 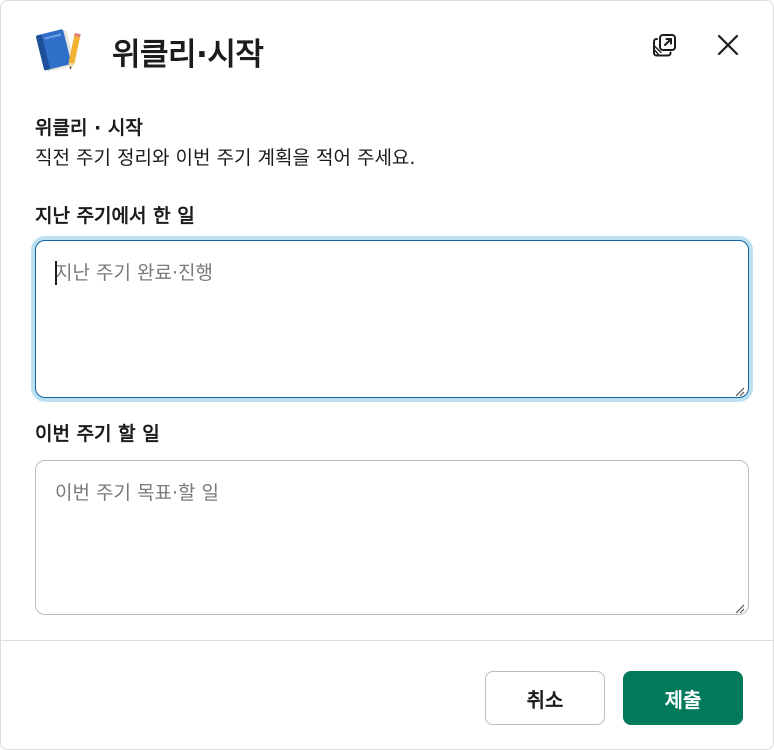 What do you see at coordinates (188, 55) in the screenshot?
I see `modal-title: 위클리·시작` at bounding box center [188, 55].